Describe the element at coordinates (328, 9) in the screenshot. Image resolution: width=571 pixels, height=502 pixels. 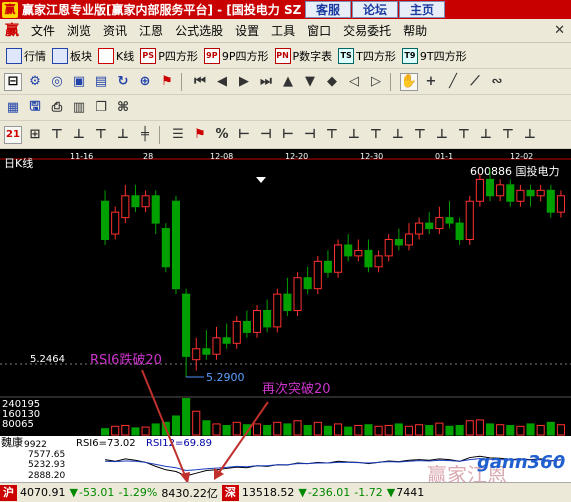
I see `support-button: 客服` at that location.